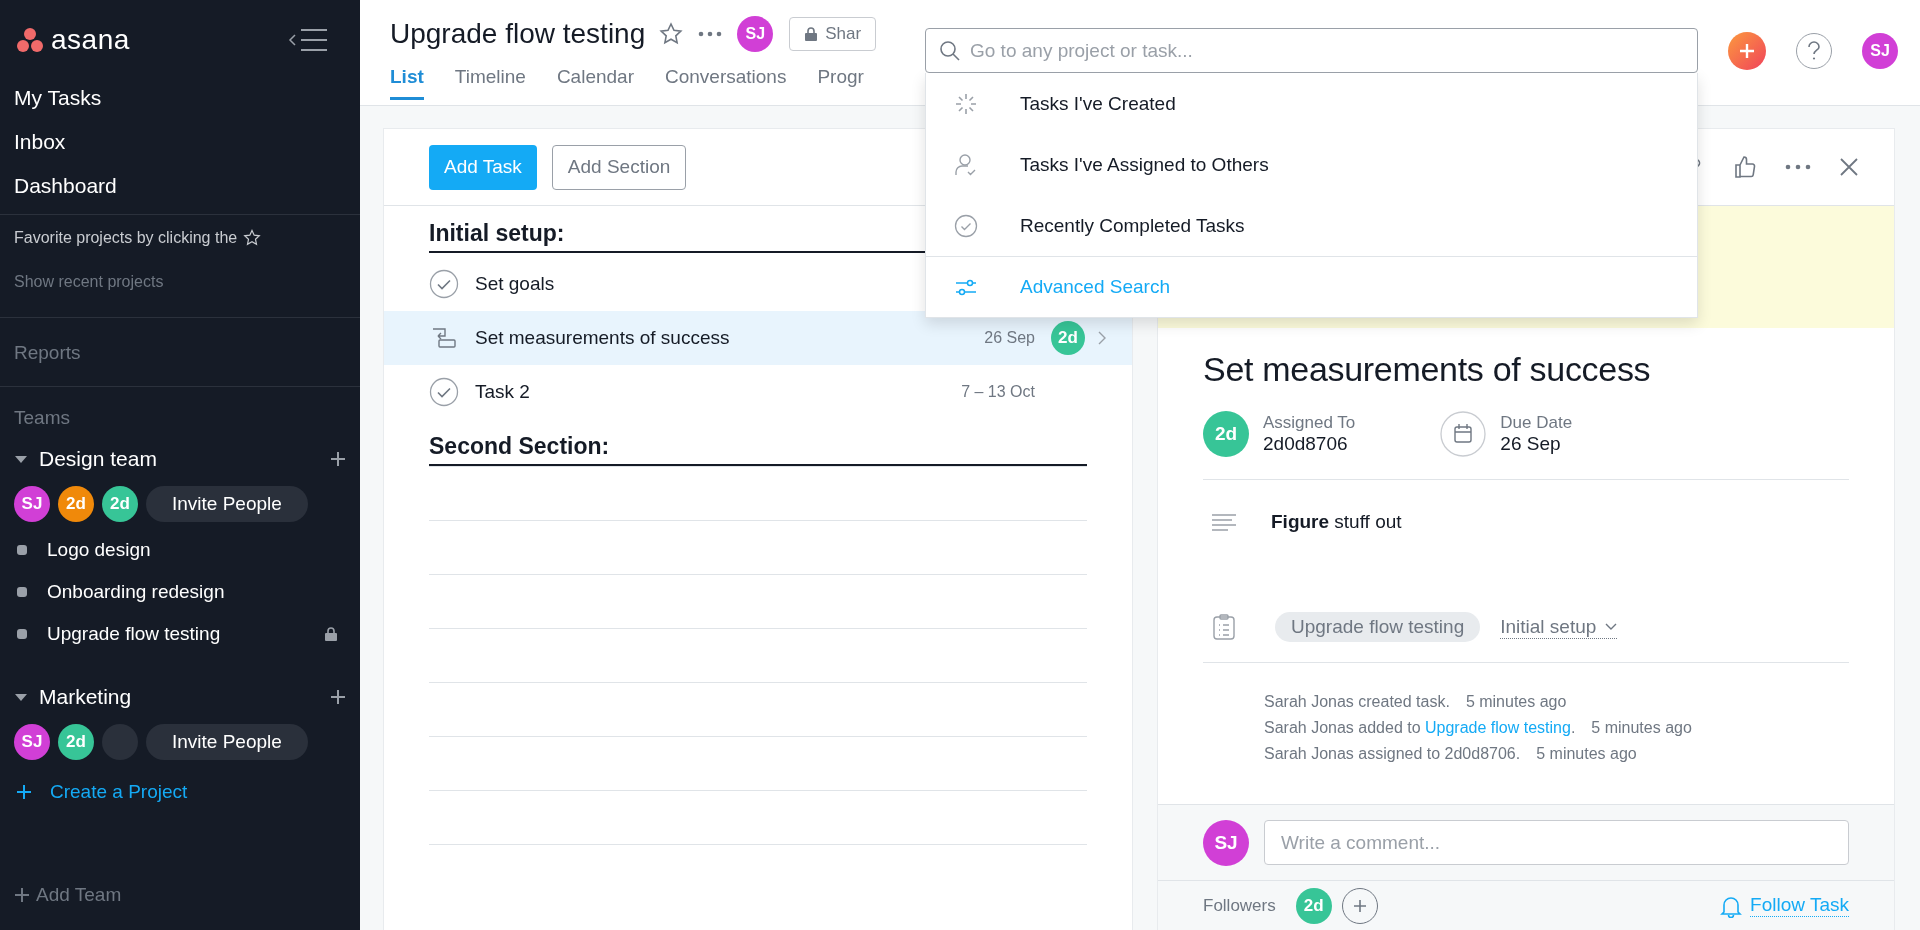 The height and width of the screenshot is (930, 1920). Describe the element at coordinates (1224, 627) in the screenshot. I see `clipboard-icon` at that location.